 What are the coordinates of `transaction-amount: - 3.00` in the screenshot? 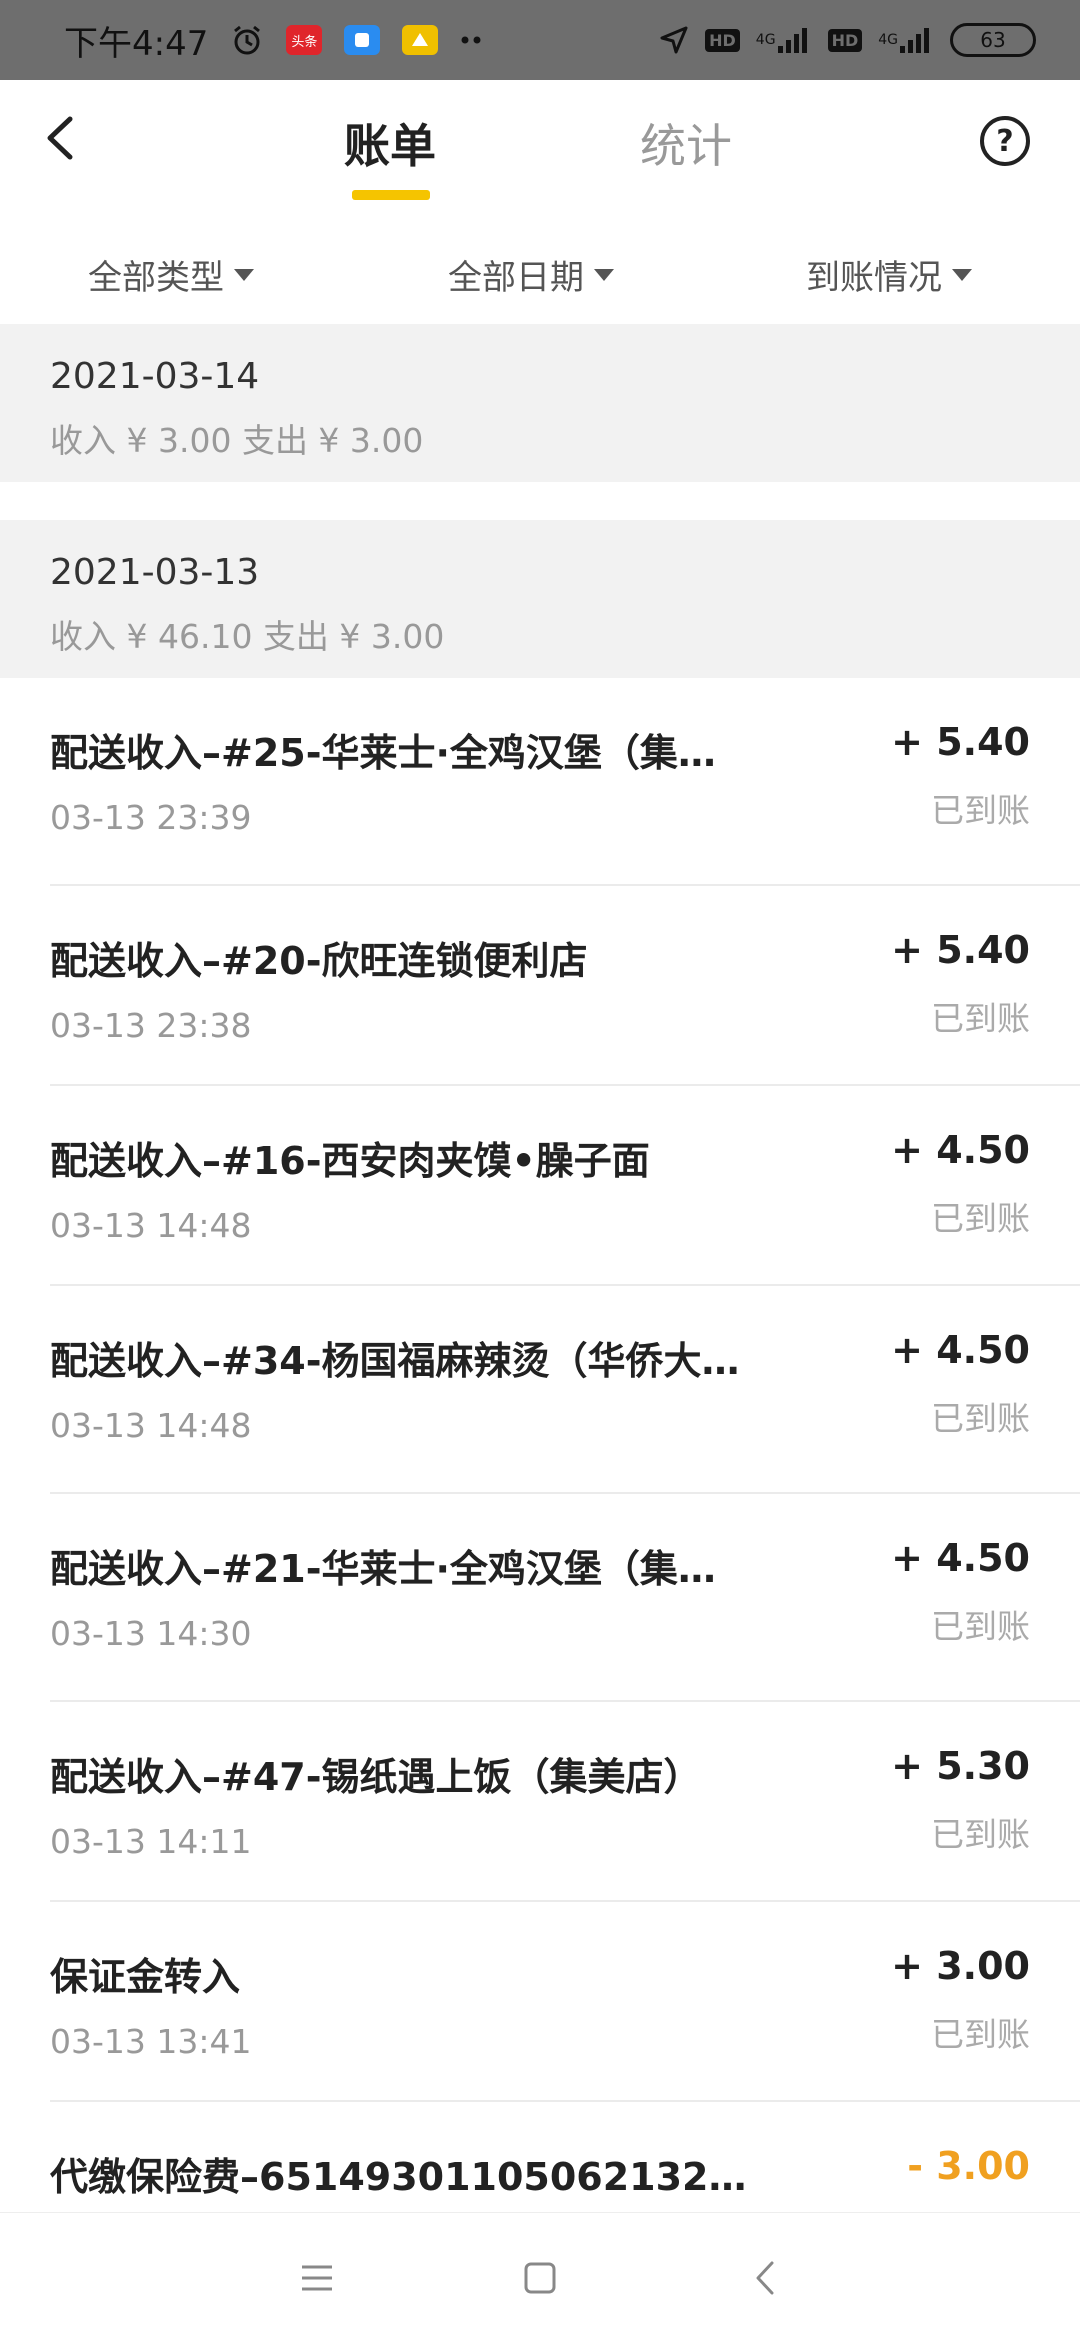 It's located at (968, 2166).